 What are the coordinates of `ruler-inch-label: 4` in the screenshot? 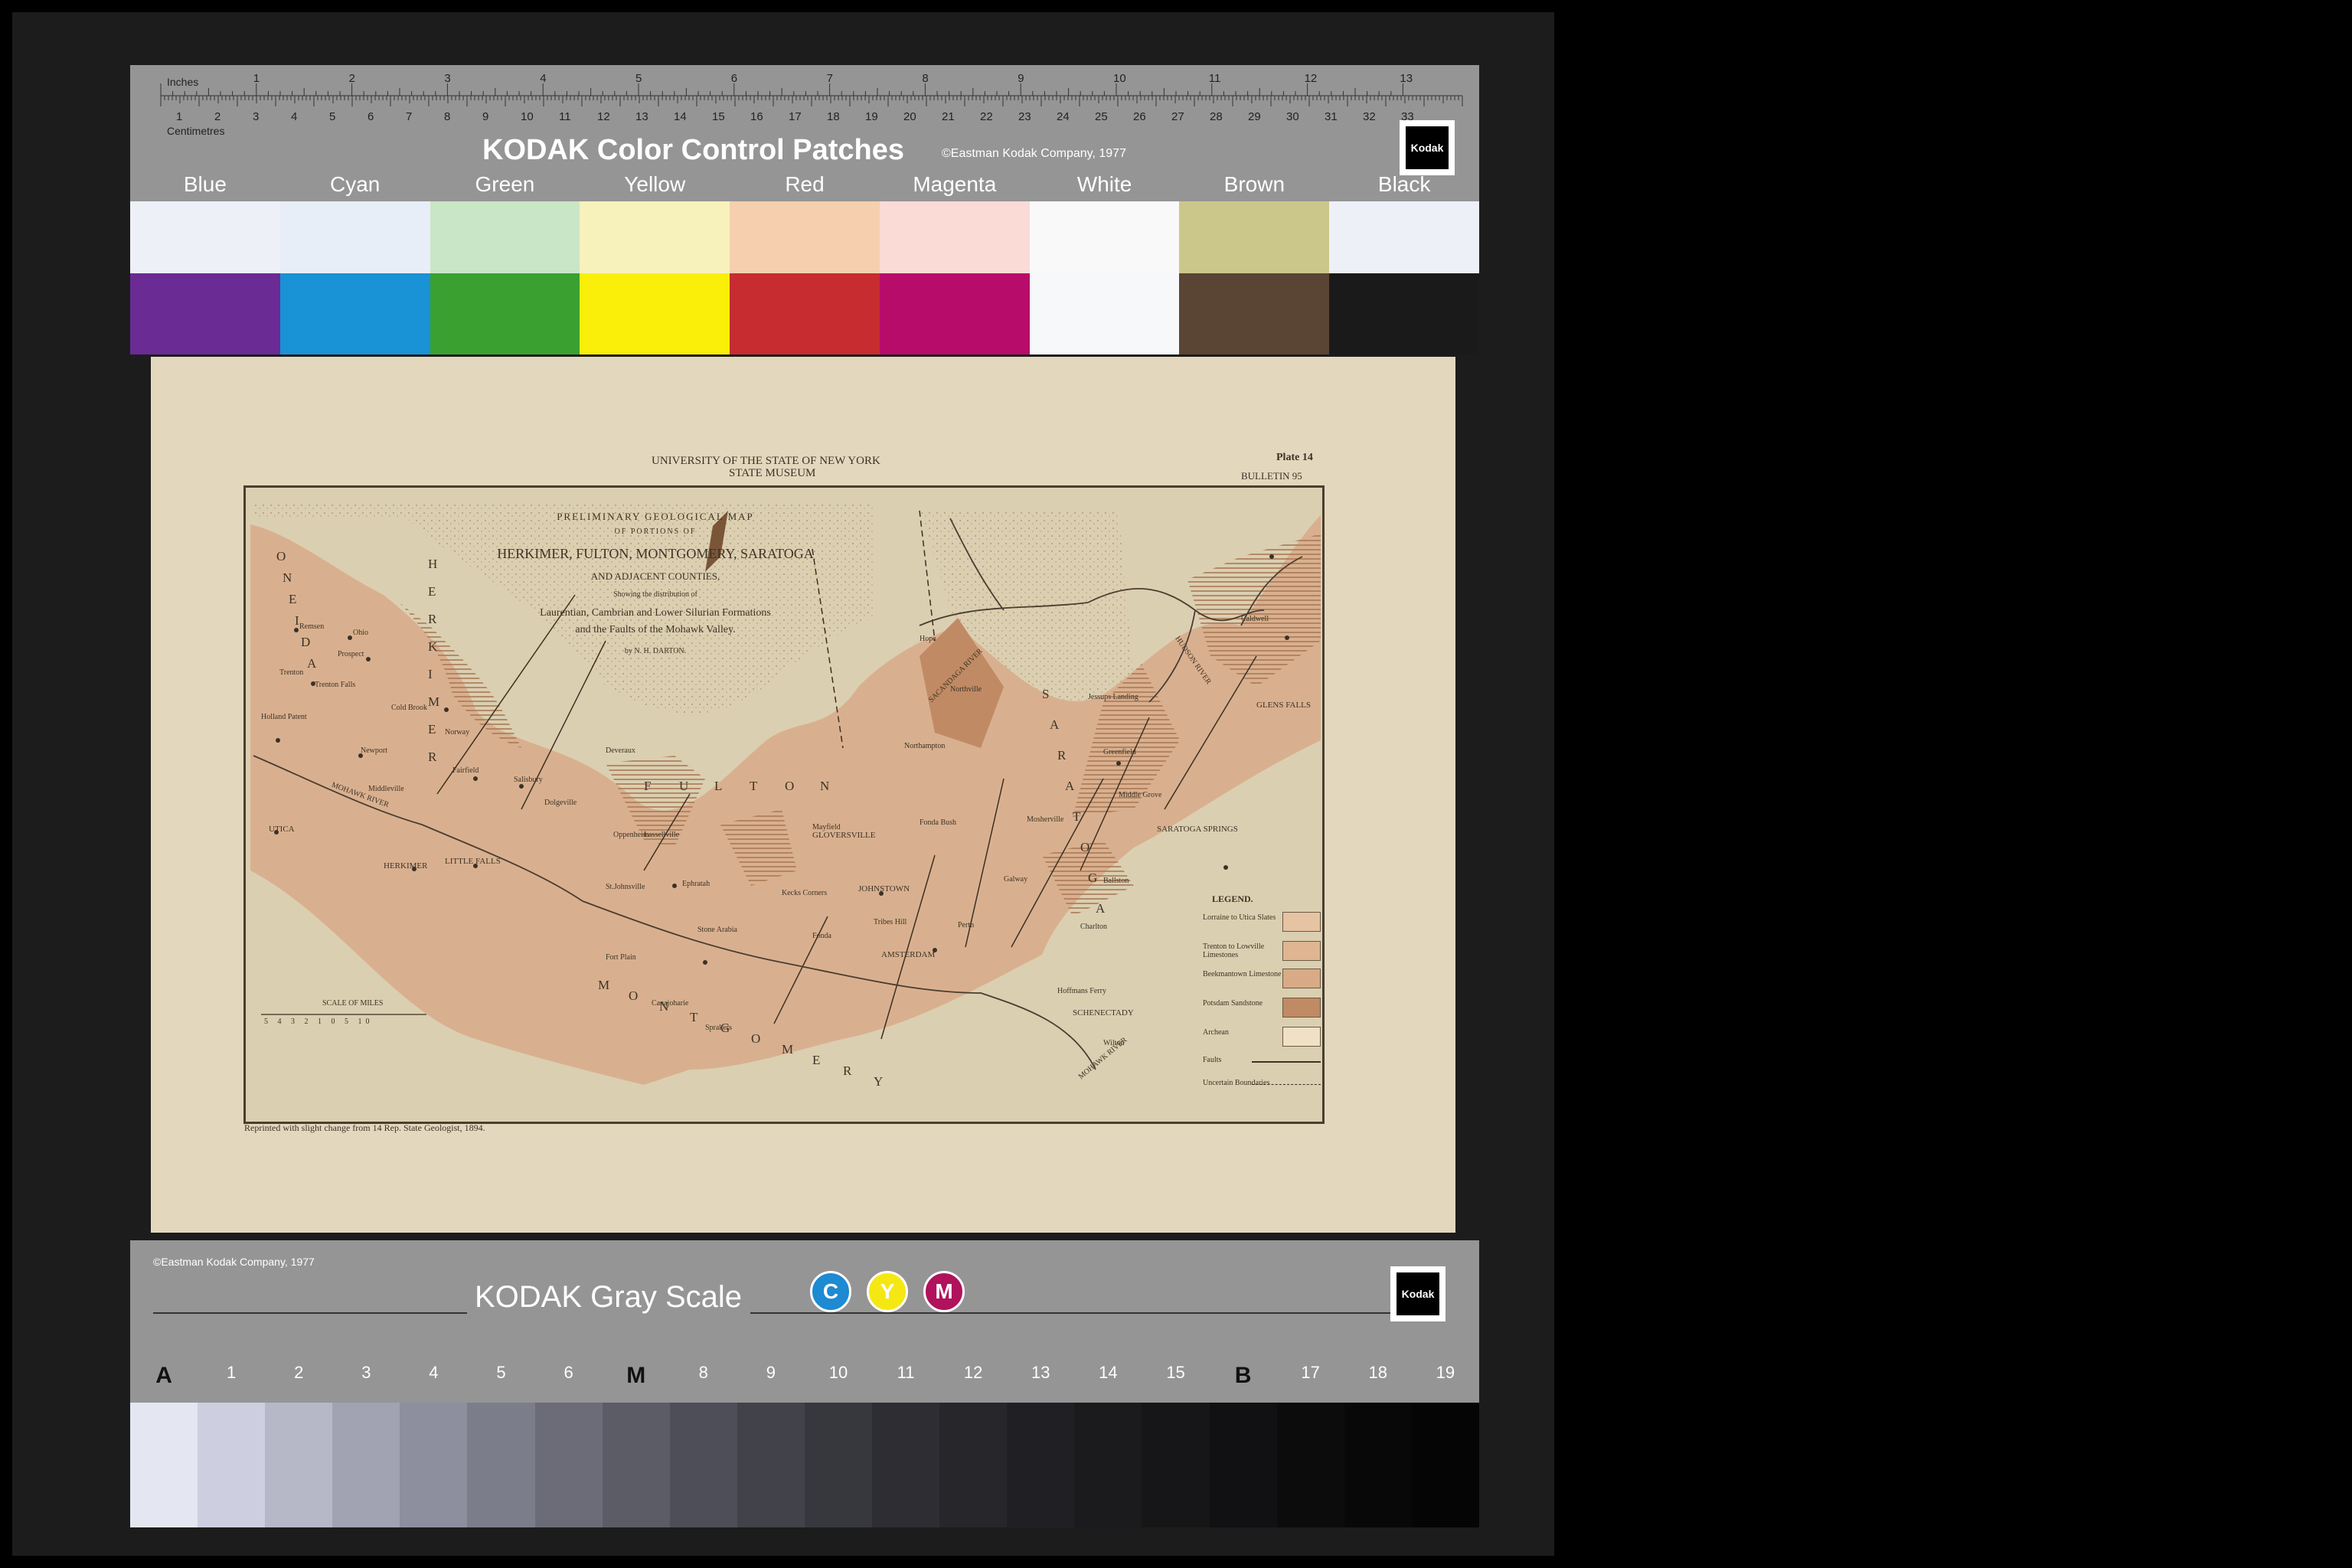 It's located at (543, 78).